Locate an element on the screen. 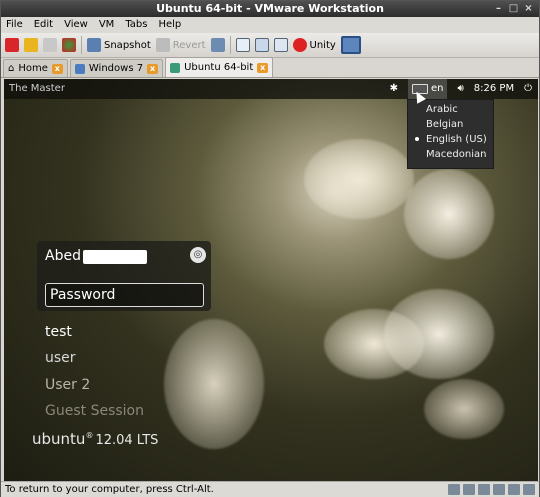 The width and height of the screenshot is (540, 497). menu-file: File is located at coordinates (15, 25).